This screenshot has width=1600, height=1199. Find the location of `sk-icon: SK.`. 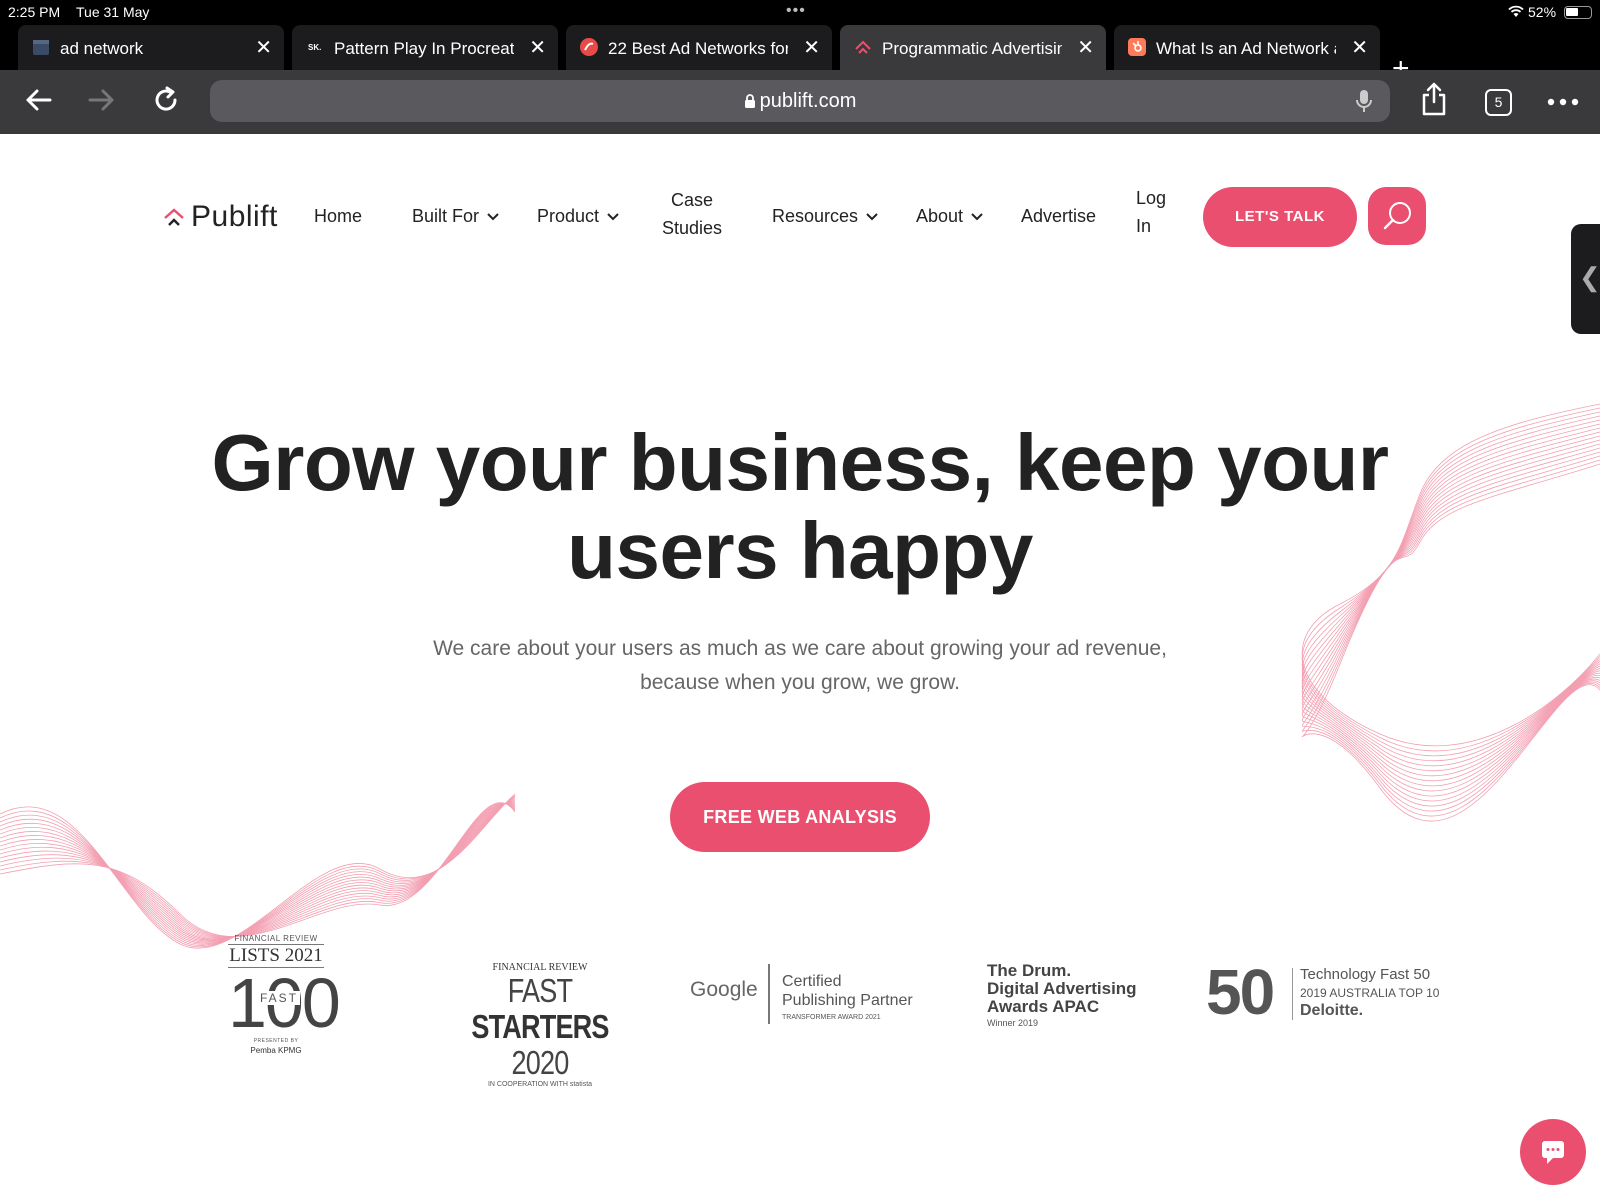

sk-icon: SK. is located at coordinates (315, 47).